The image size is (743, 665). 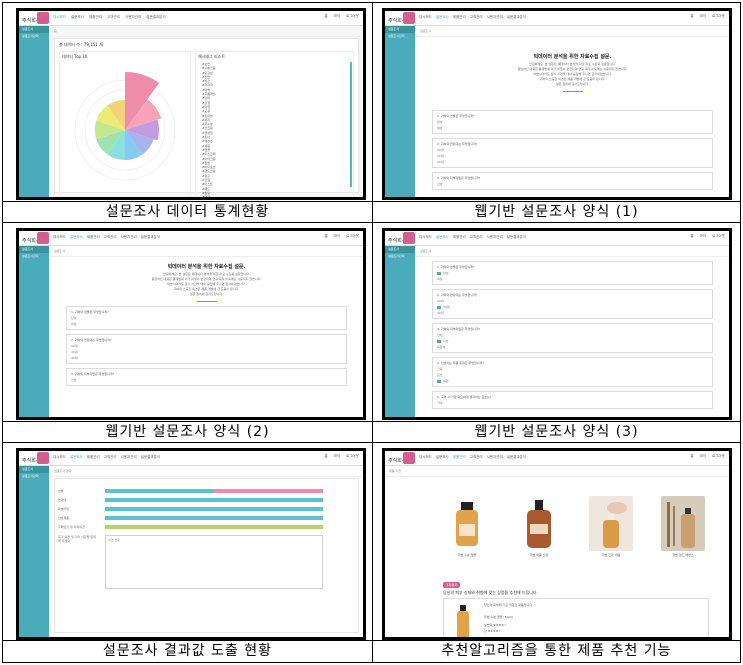 What do you see at coordinates (572, 381) in the screenshot?
I see `option: 세럼` at bounding box center [572, 381].